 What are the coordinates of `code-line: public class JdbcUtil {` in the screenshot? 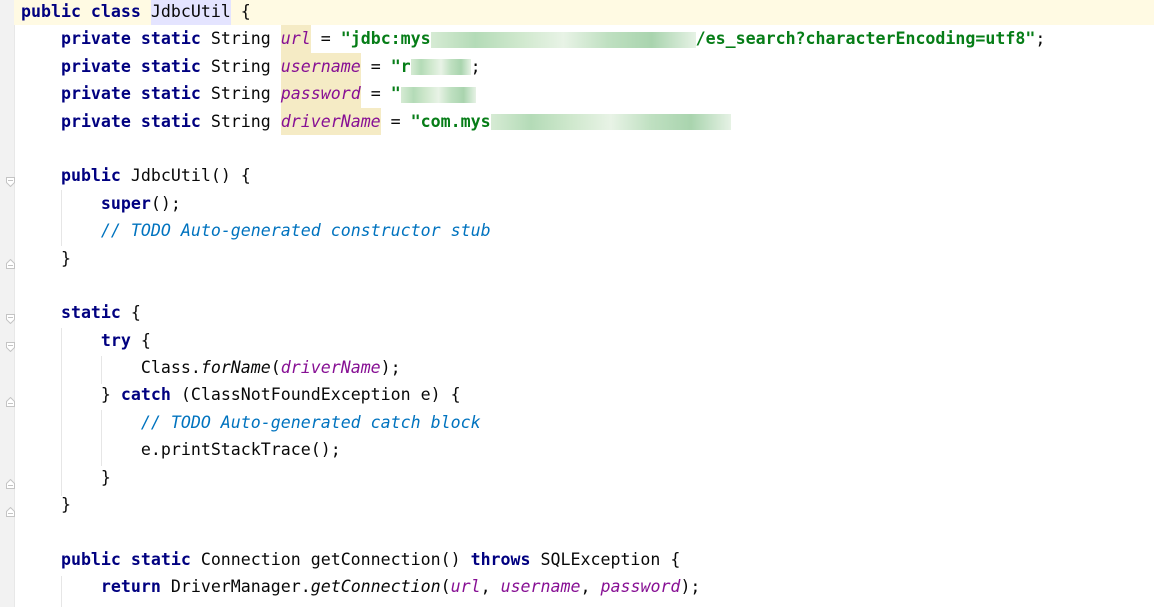 It's located at (584, 13).